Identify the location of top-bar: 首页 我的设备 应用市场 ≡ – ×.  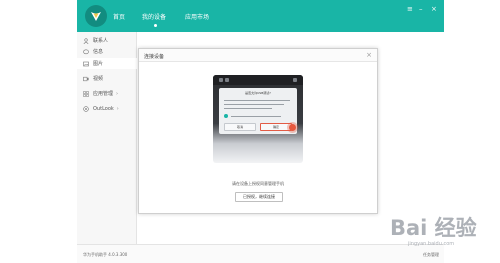
(260, 16).